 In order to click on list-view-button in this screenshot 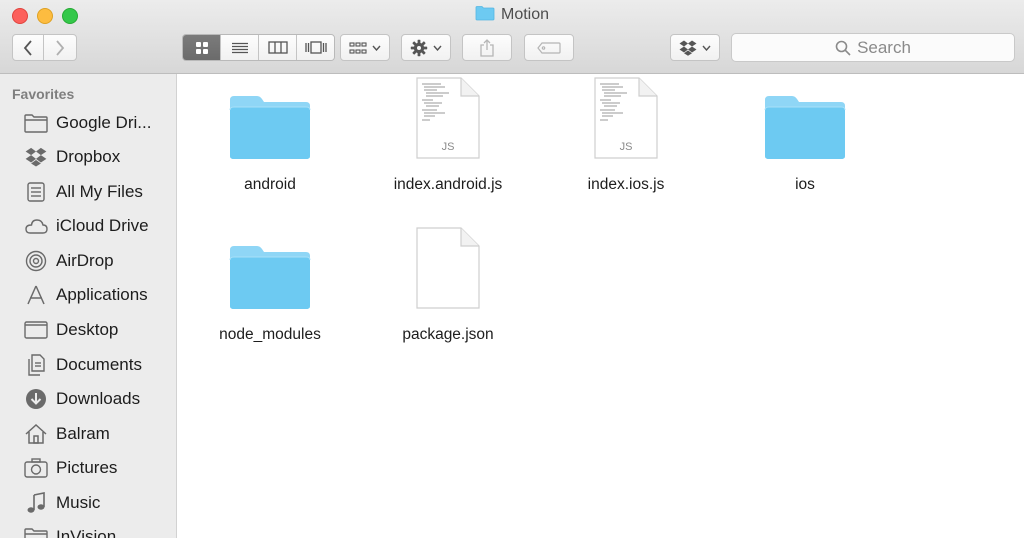, I will do `click(239, 47)`.